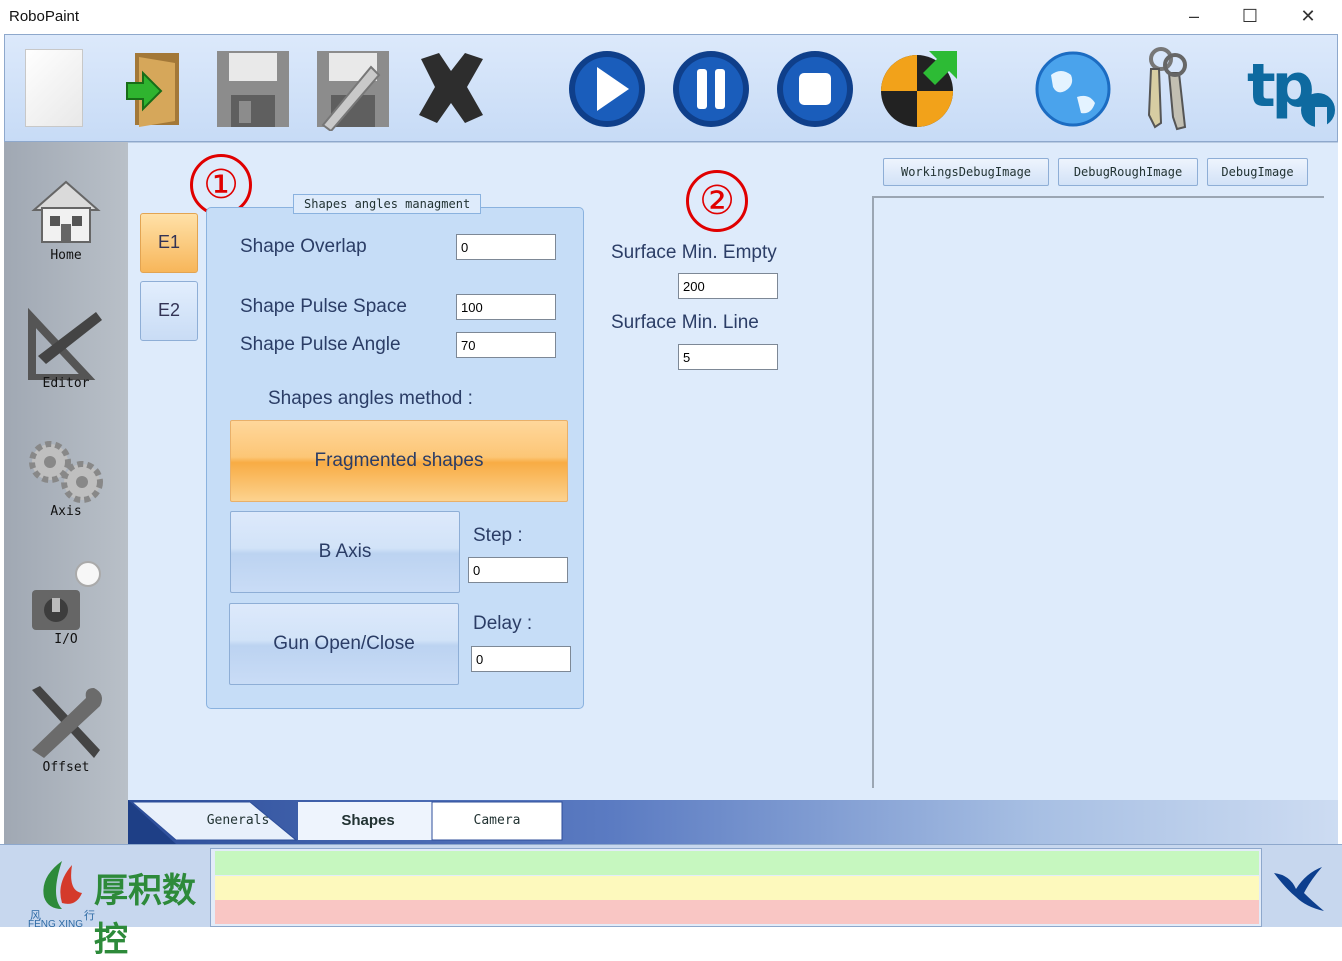 Image resolution: width=1342 pixels, height=961 pixels. I want to click on fengxing-sub-right: 行, so click(89, 916).